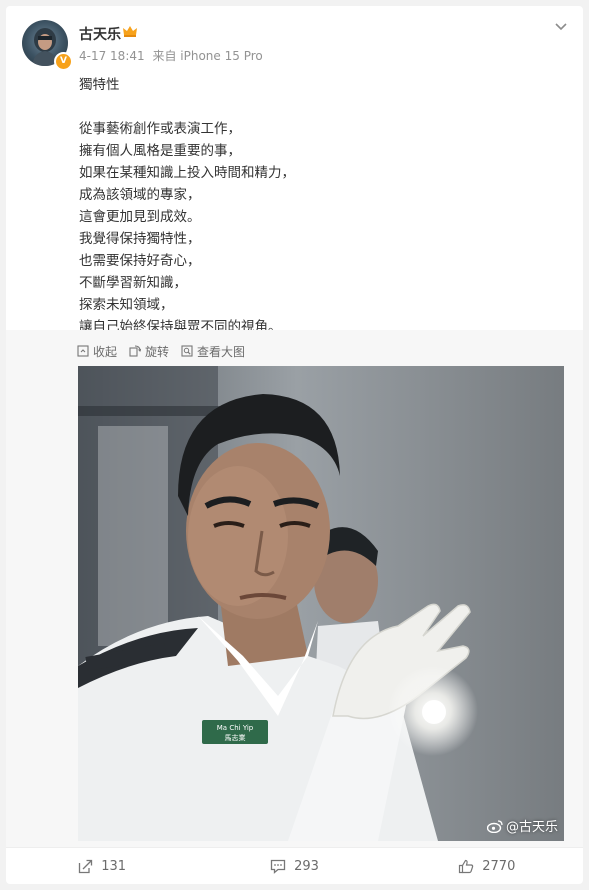 Image resolution: width=589 pixels, height=890 pixels. Describe the element at coordinates (160, 151) in the screenshot. I see `post-line: 擁有個人風格是重要的事，` at that location.